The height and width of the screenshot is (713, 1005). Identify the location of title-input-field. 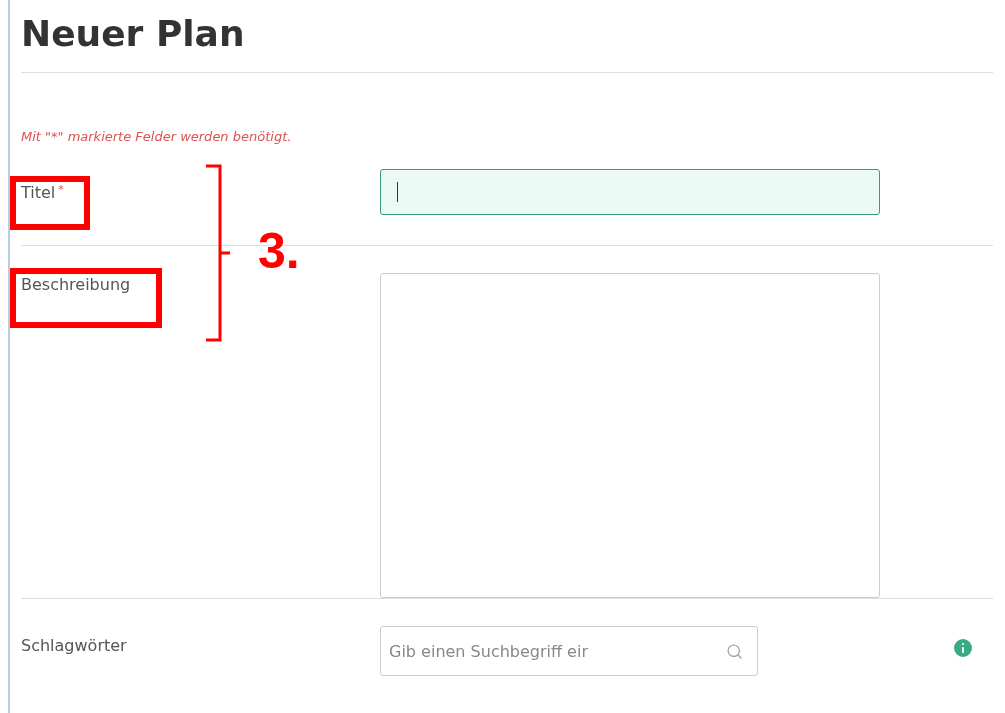
(630, 192).